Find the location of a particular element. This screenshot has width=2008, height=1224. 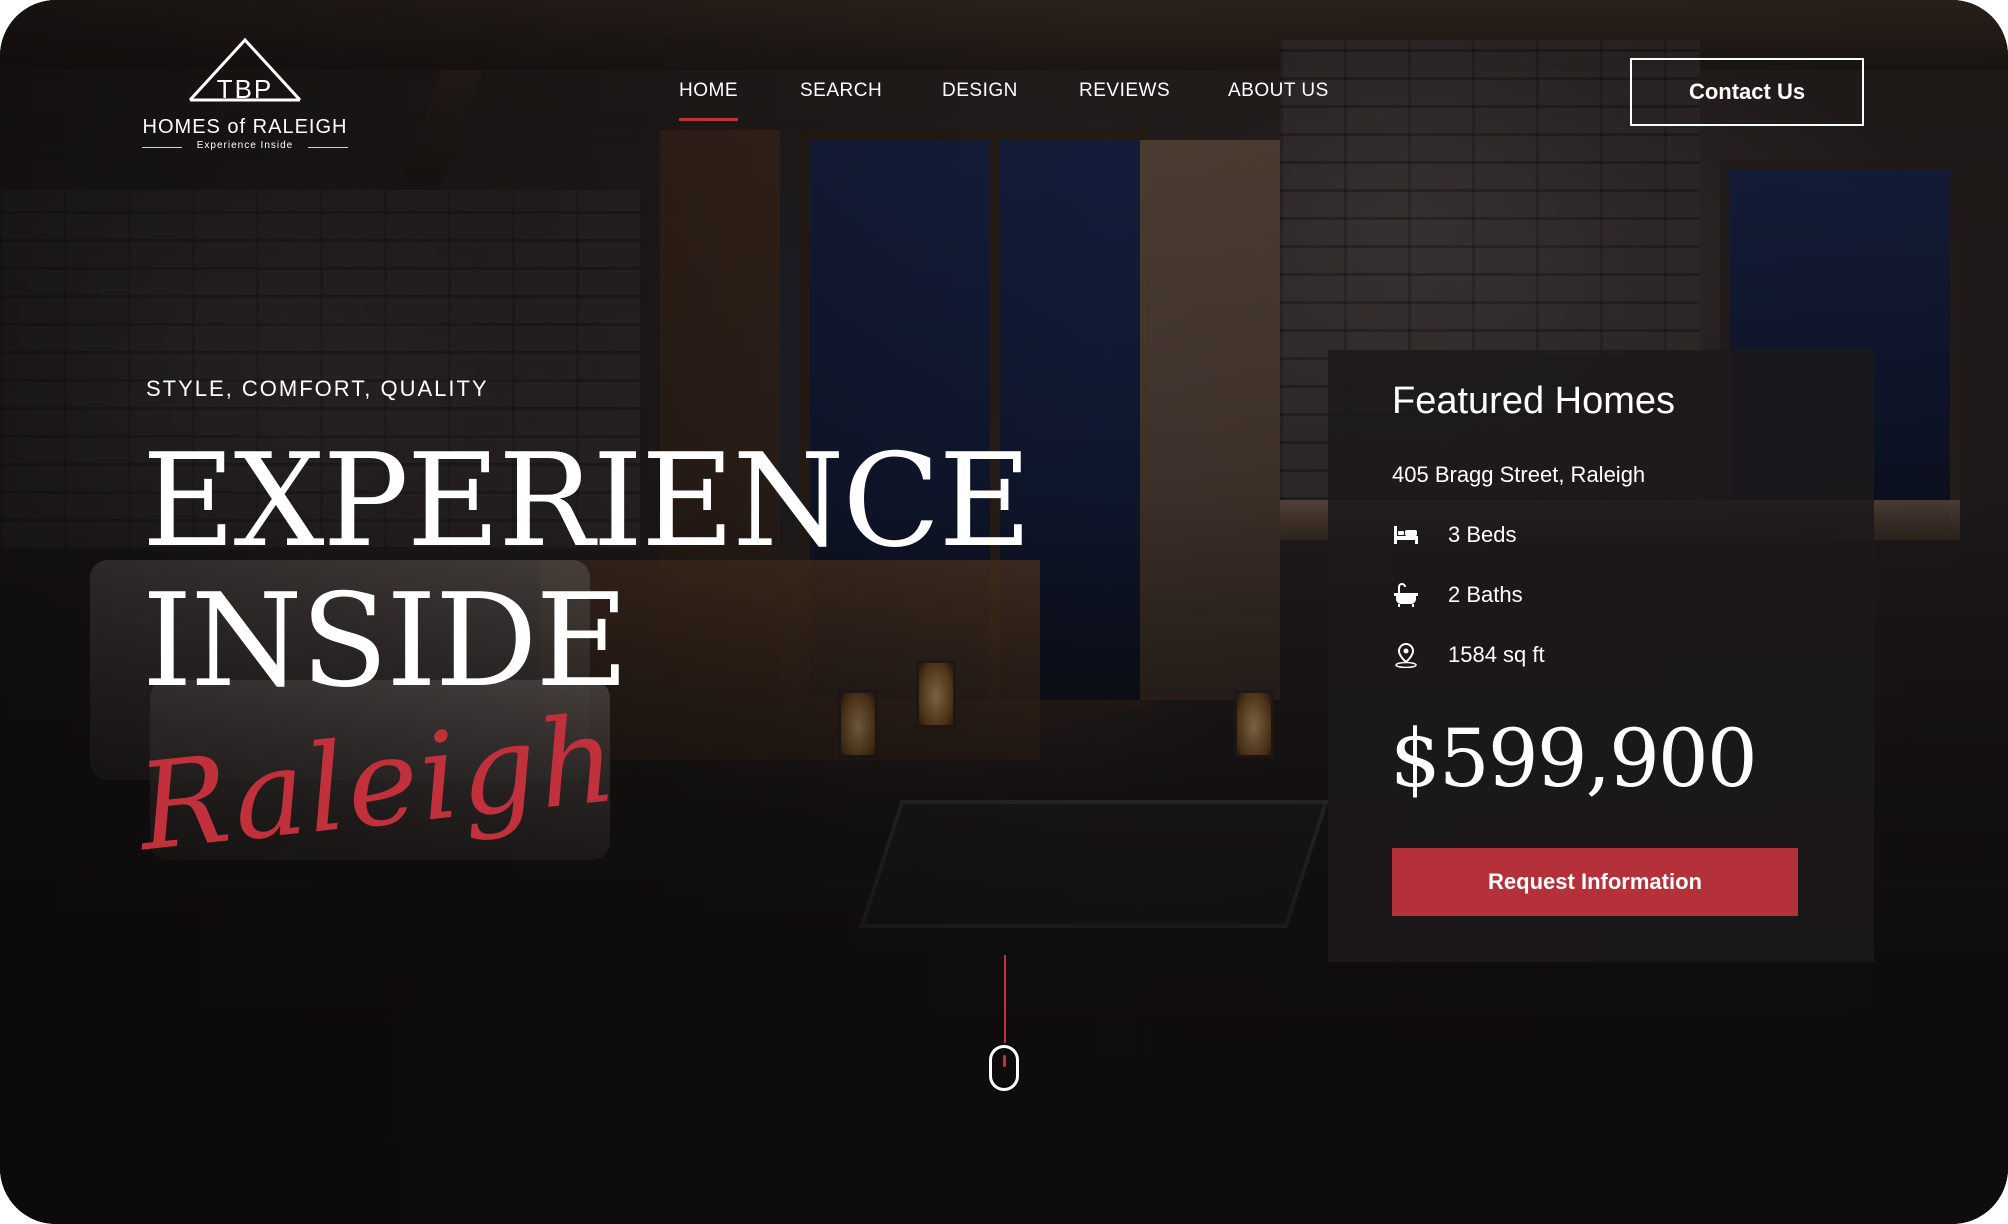

home-address: 405 Bragg Street, Raleigh is located at coordinates (1519, 474).